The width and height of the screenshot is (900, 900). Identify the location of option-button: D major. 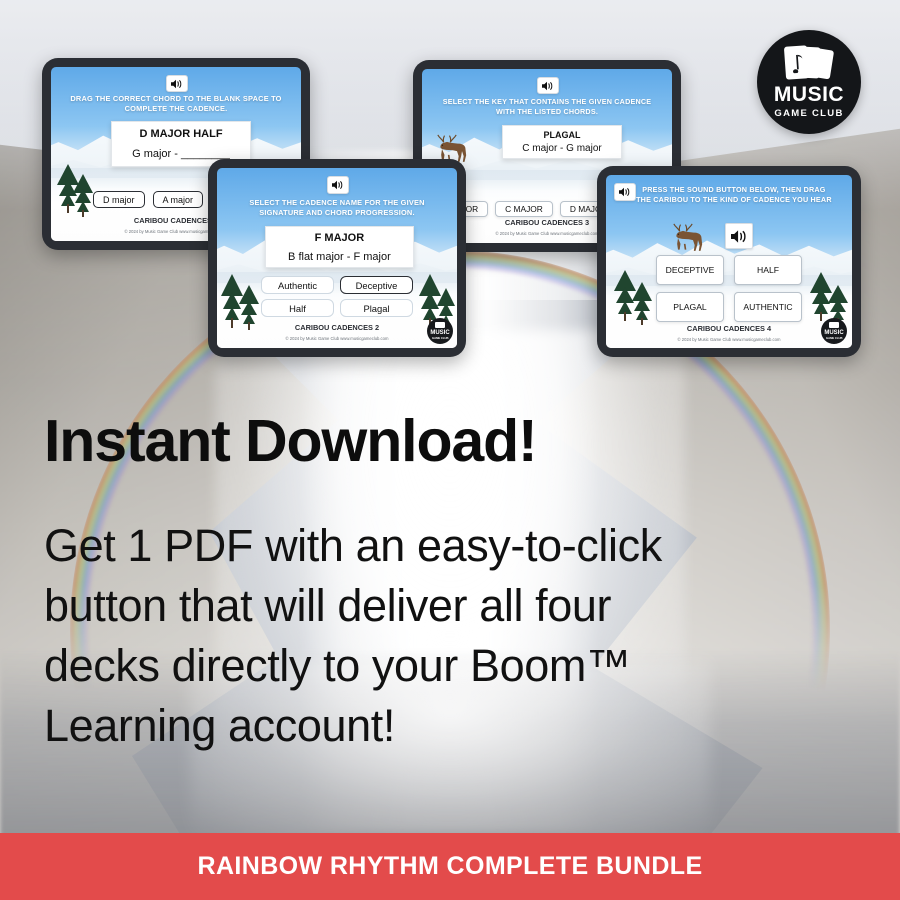
(119, 199).